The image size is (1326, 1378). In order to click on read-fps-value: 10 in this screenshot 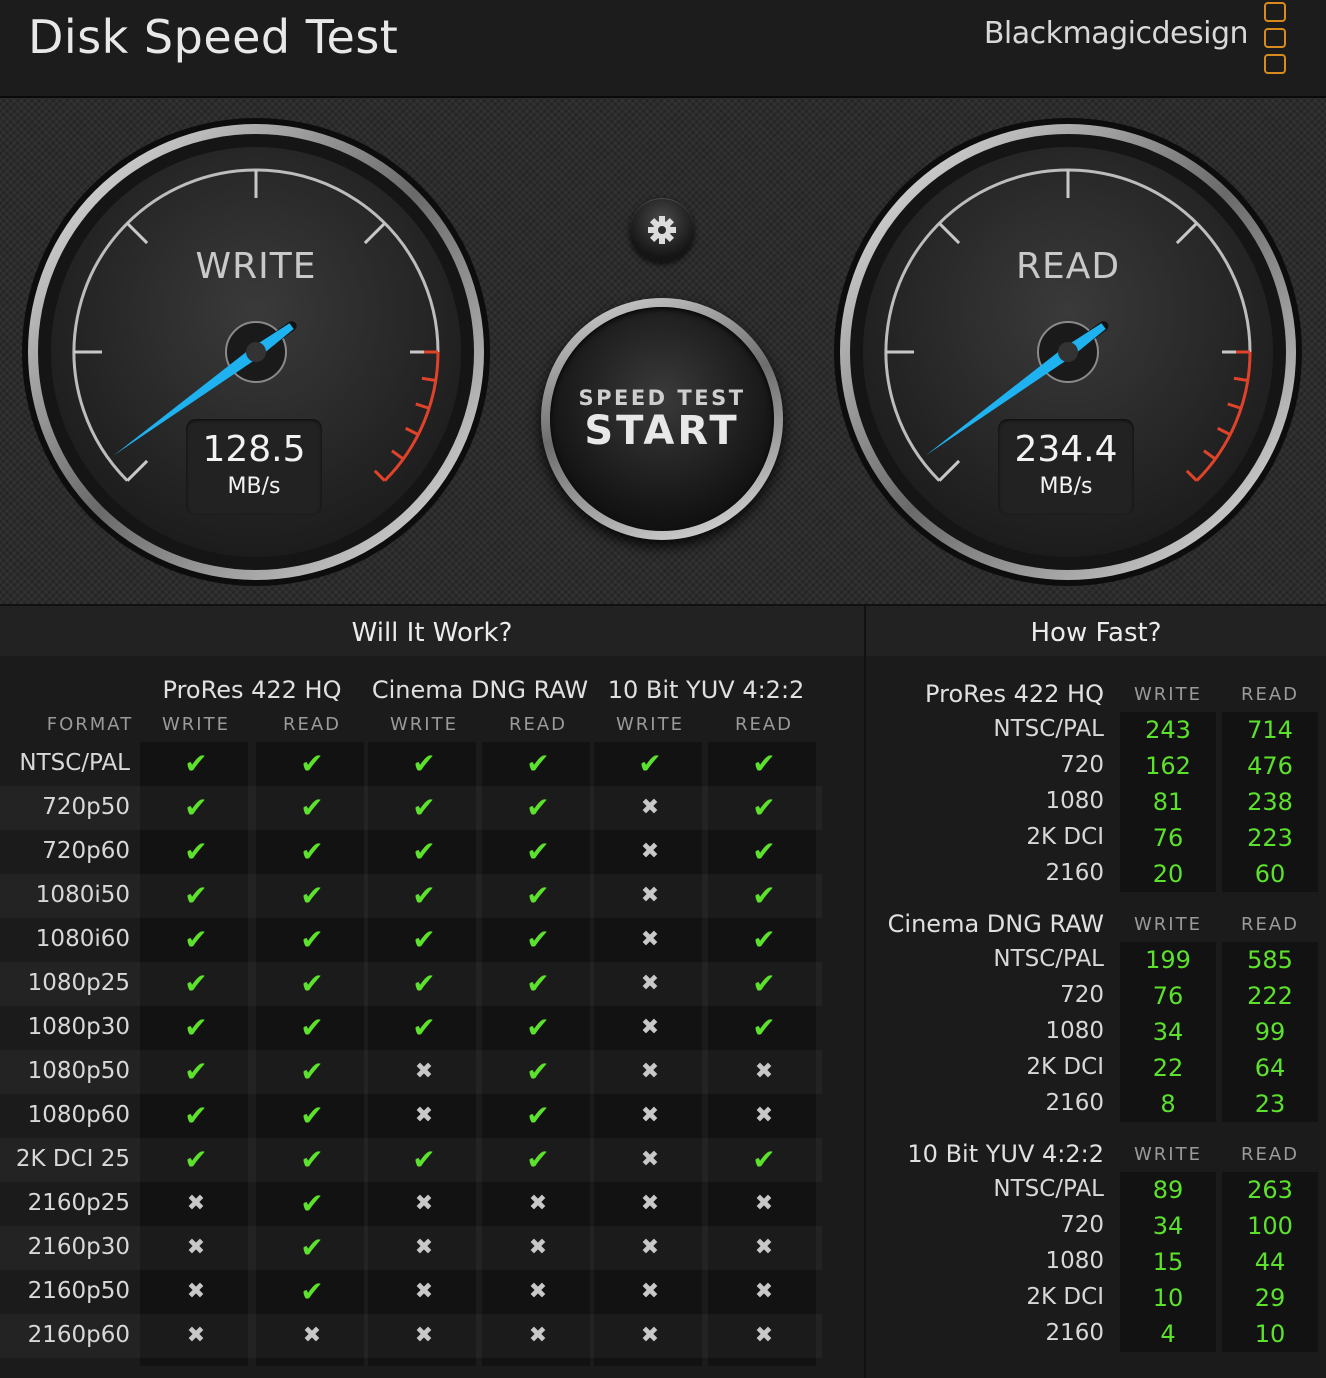, I will do `click(1270, 1334)`.